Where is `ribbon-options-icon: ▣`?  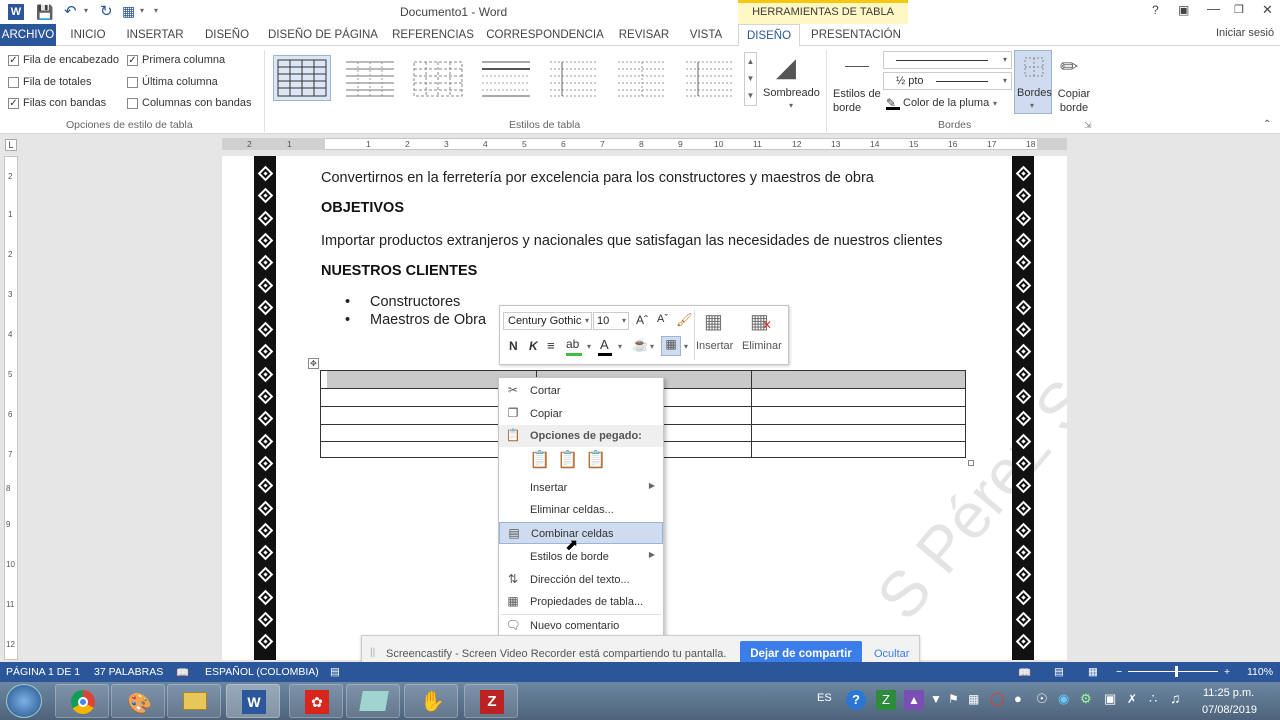
ribbon-options-icon: ▣ is located at coordinates (1183, 10).